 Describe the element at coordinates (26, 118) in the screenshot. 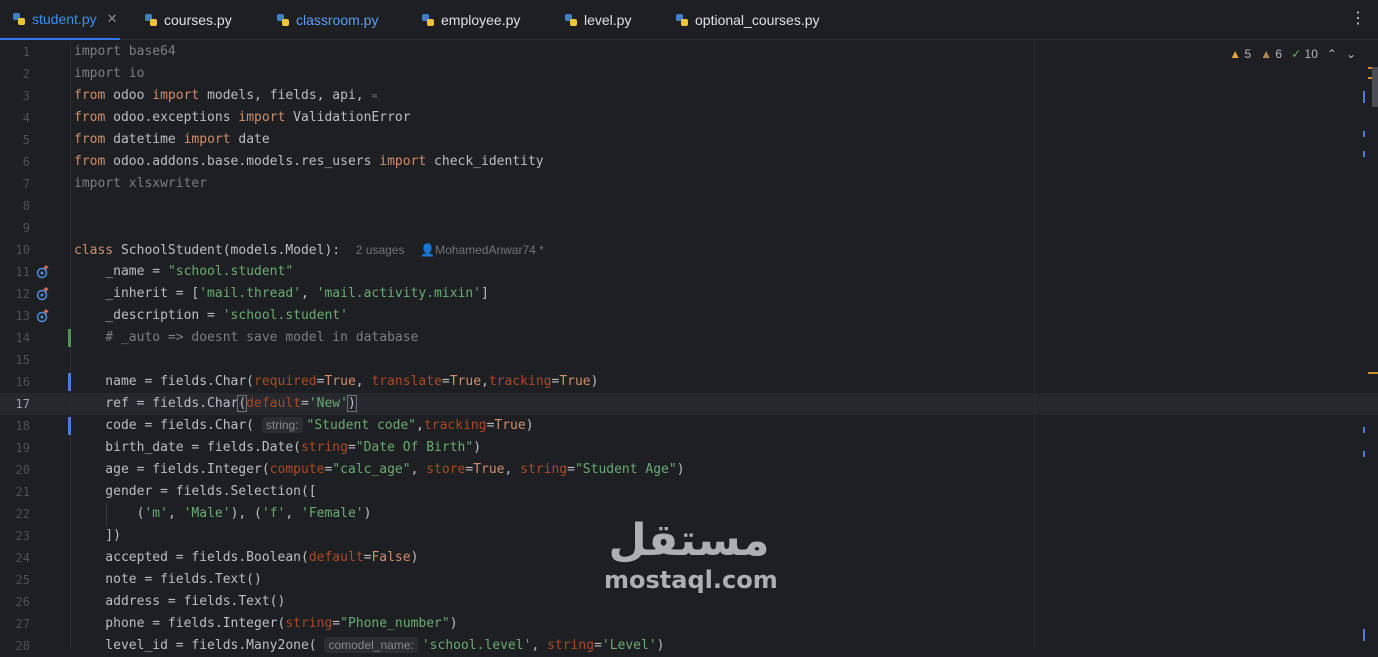

I see `line-number: 4` at that location.